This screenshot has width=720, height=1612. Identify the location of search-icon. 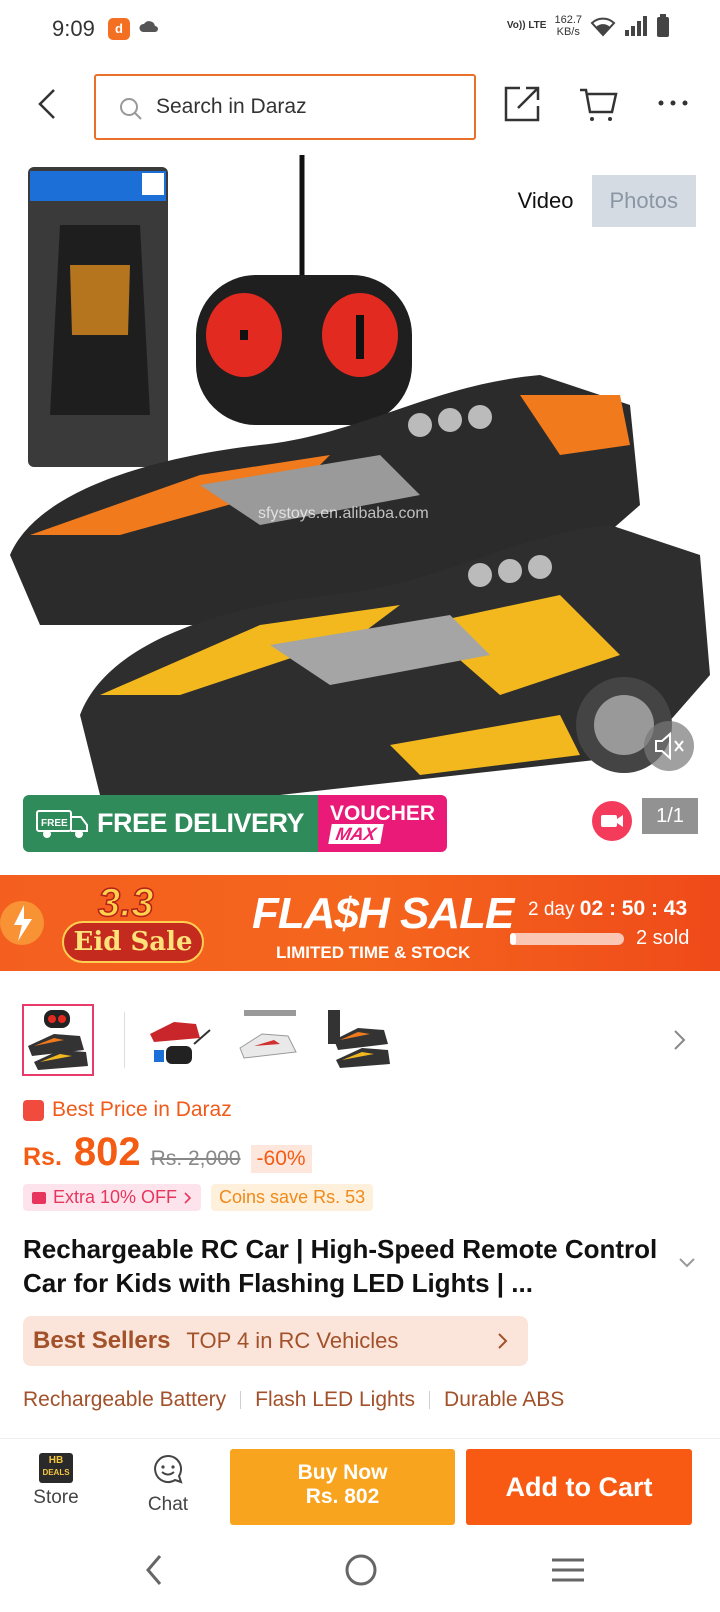
(131, 109).